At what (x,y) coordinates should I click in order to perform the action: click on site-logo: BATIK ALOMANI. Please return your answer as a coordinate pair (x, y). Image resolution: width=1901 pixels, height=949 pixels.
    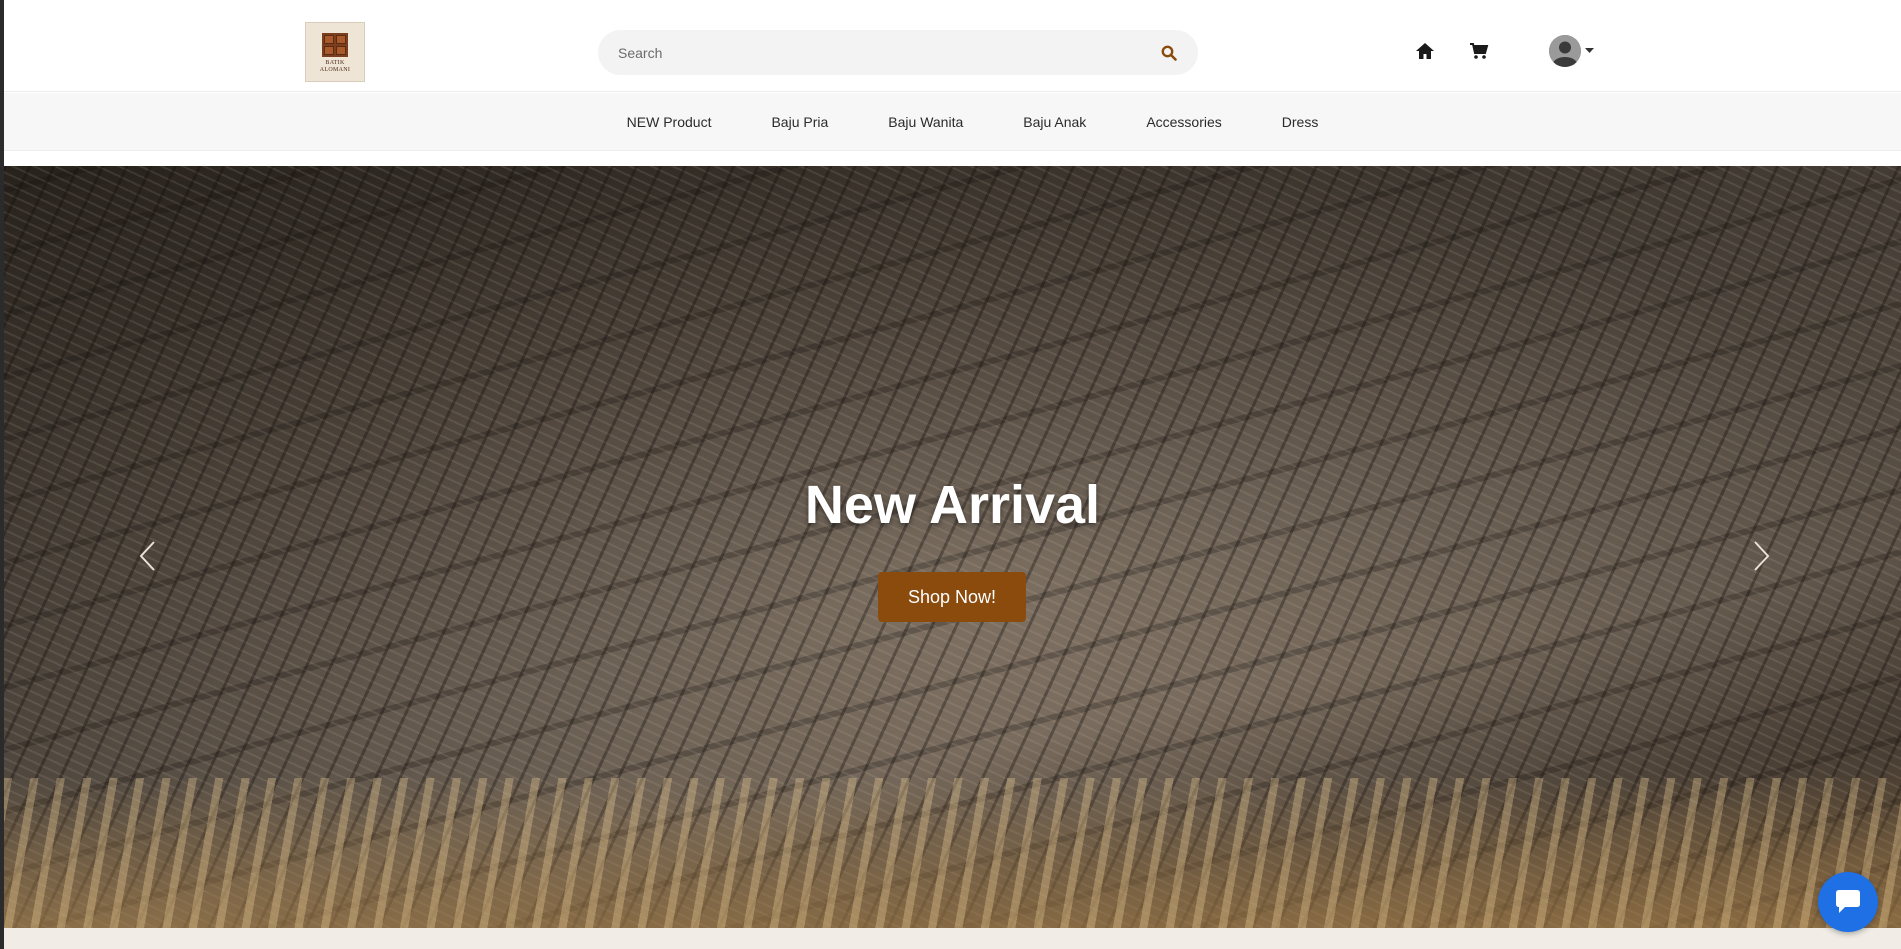
    Looking at the image, I should click on (335, 52).